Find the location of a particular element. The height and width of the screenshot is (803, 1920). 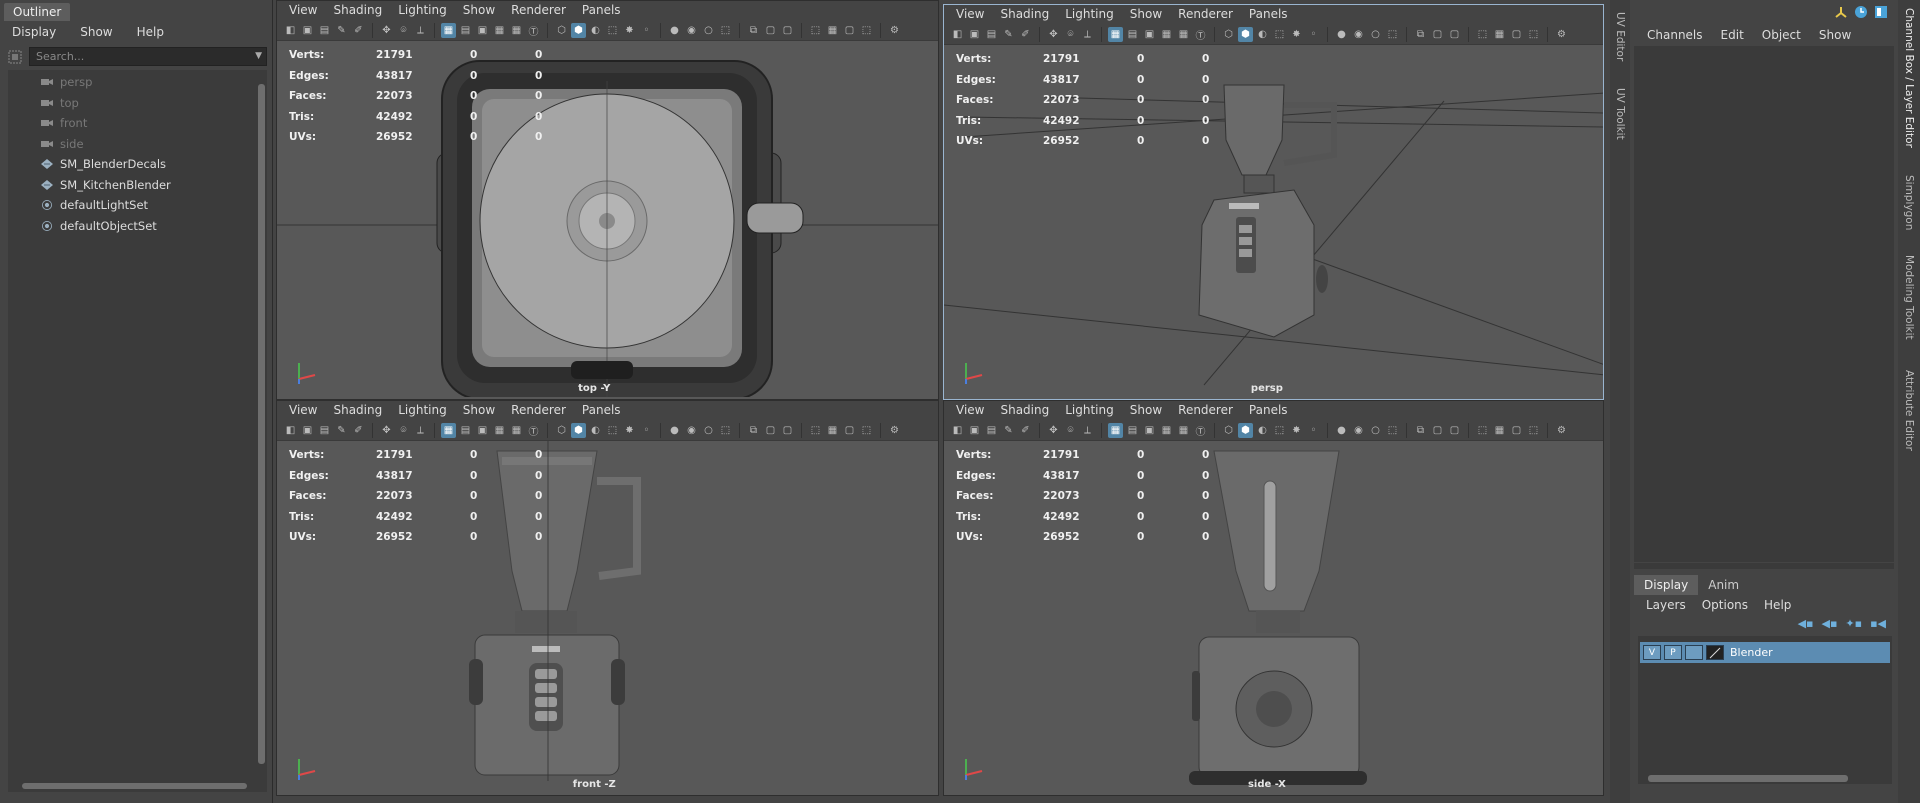

outliner-menu-help: Help is located at coordinates (150, 32).